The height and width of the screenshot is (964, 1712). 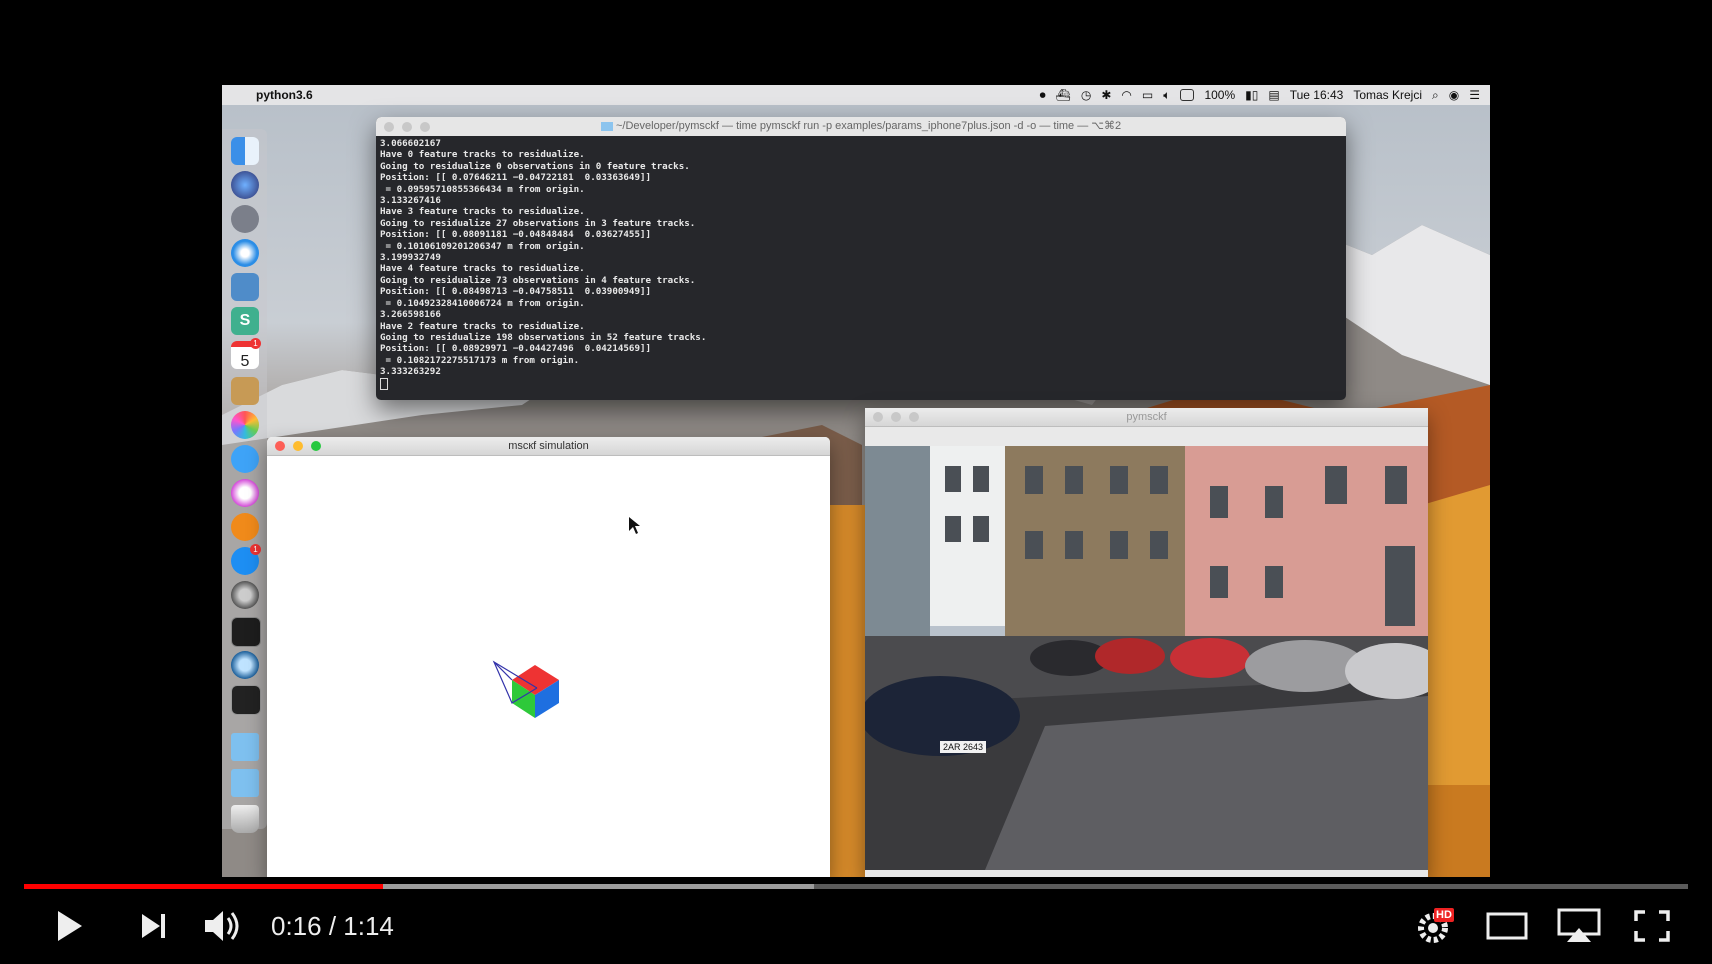 I want to click on calendar-badge: 1, so click(x=255, y=343).